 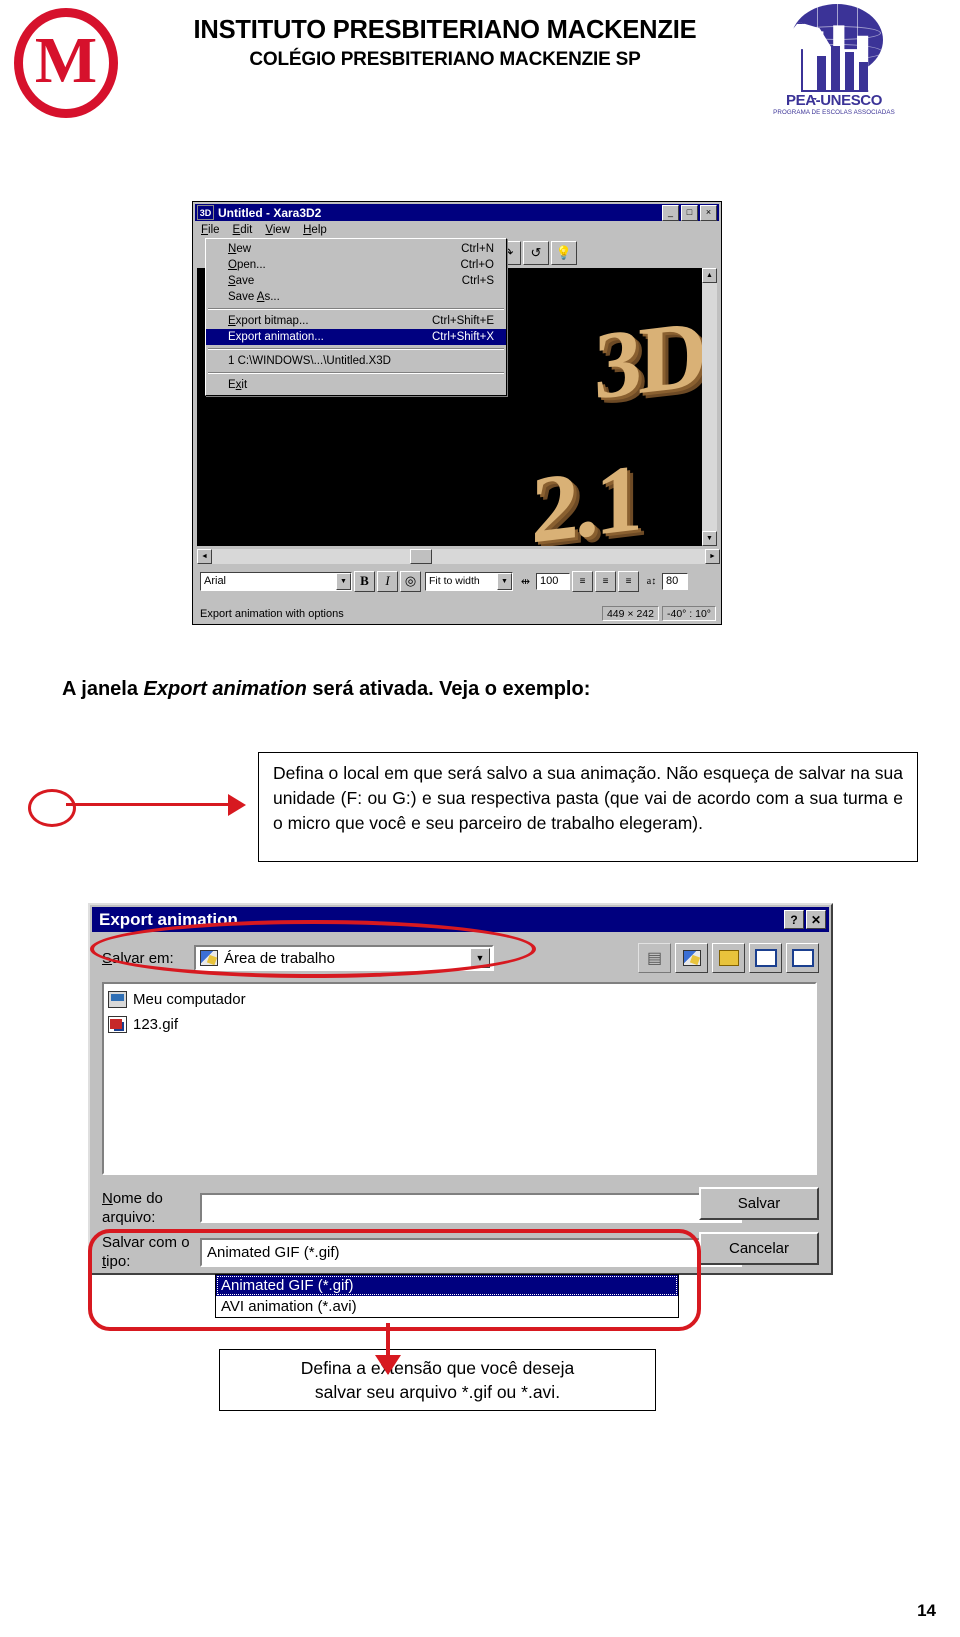 What do you see at coordinates (210, 230) in the screenshot?
I see `menu-file: File` at bounding box center [210, 230].